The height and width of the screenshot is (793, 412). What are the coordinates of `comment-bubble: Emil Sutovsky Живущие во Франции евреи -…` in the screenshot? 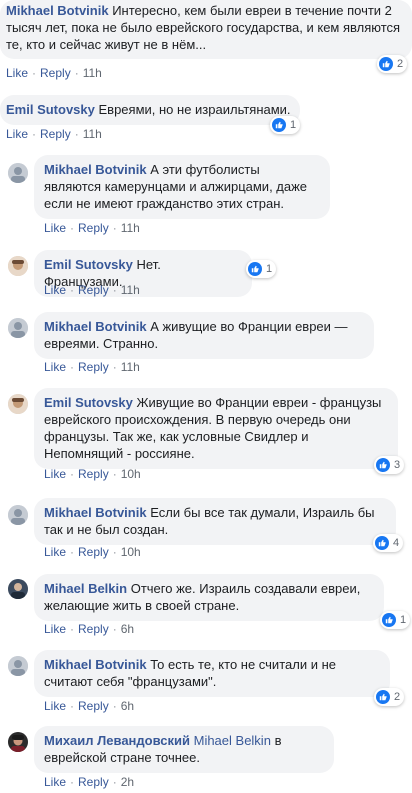 It's located at (216, 428).